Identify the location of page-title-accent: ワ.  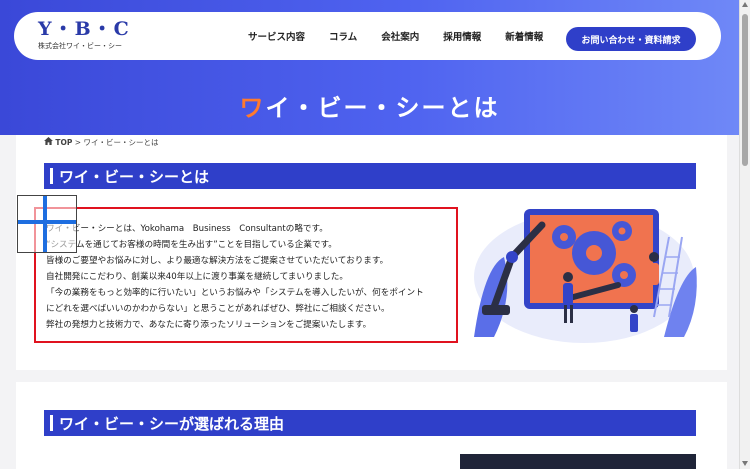
(252, 108).